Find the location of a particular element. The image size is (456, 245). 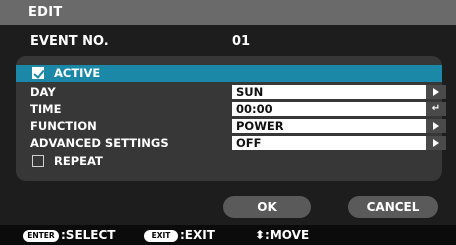

move-hint: ⬍:MOVE is located at coordinates (282, 235).